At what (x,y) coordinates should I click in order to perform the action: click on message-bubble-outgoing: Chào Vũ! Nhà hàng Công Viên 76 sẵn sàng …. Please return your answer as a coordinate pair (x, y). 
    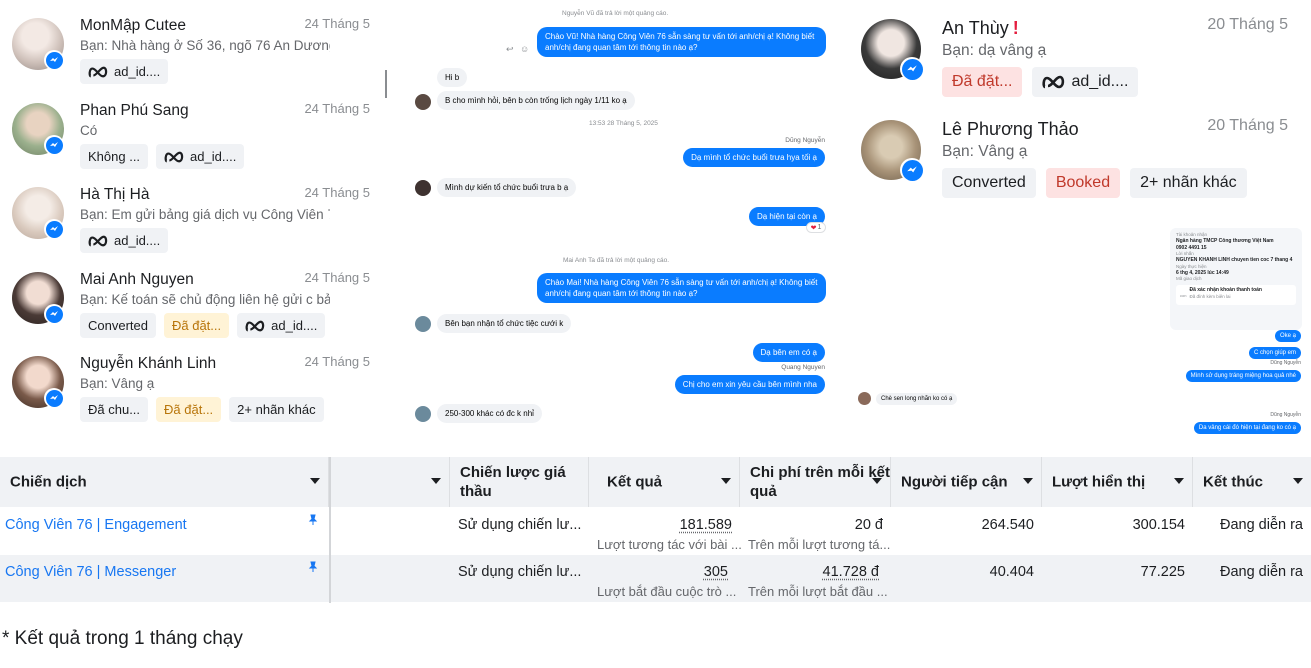
    Looking at the image, I should click on (681, 42).